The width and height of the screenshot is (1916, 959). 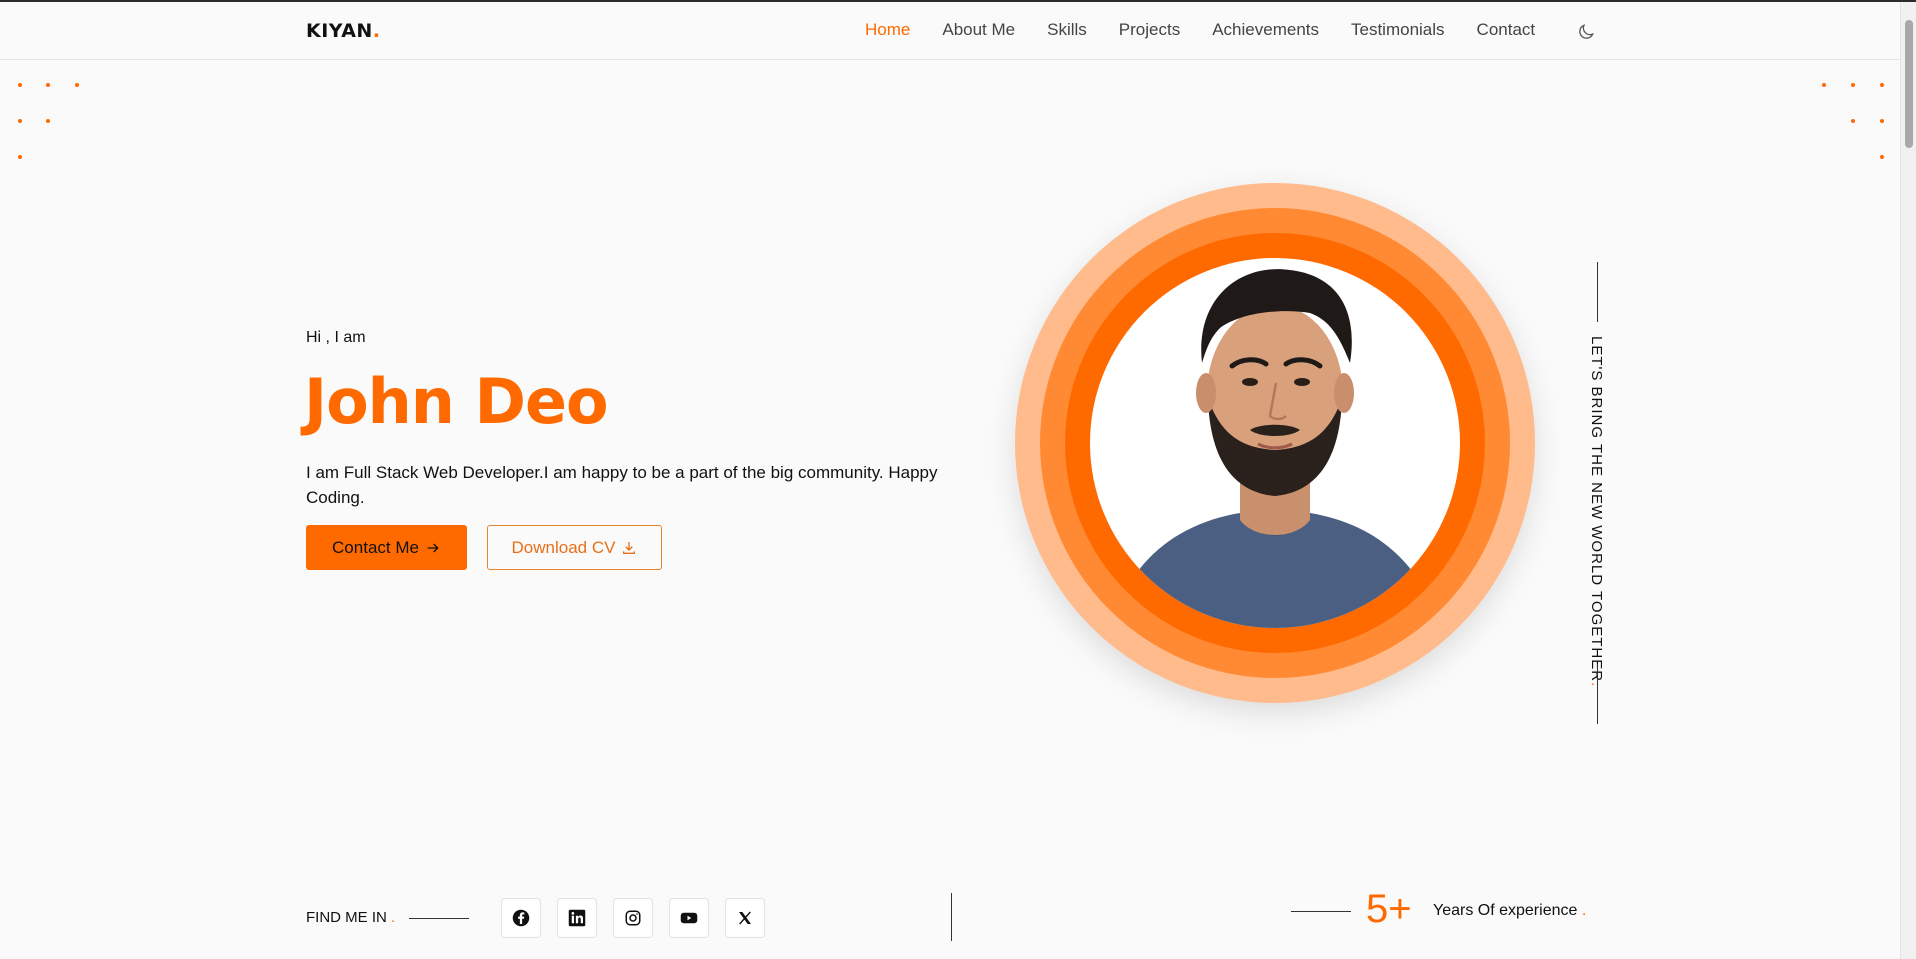 I want to click on download-cv-button: Download CV, so click(x=574, y=547).